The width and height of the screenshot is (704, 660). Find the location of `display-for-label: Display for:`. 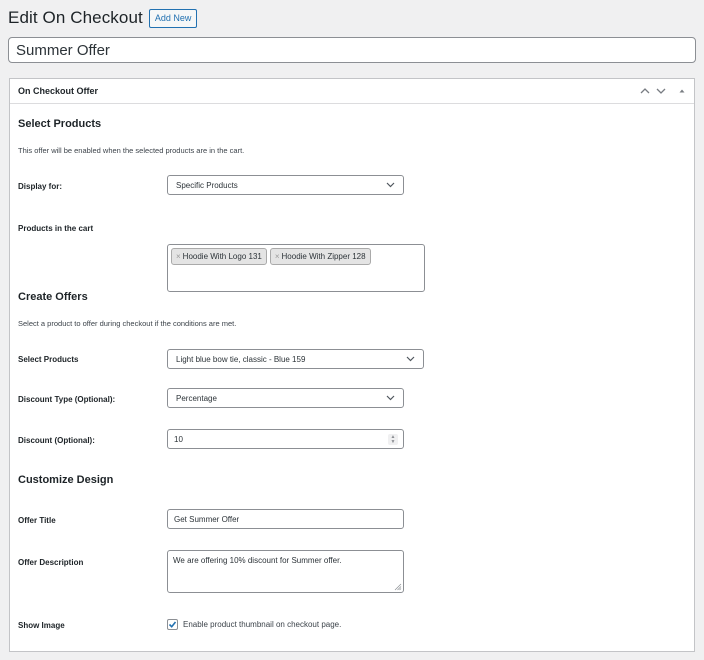

display-for-label: Display for: is located at coordinates (40, 186).